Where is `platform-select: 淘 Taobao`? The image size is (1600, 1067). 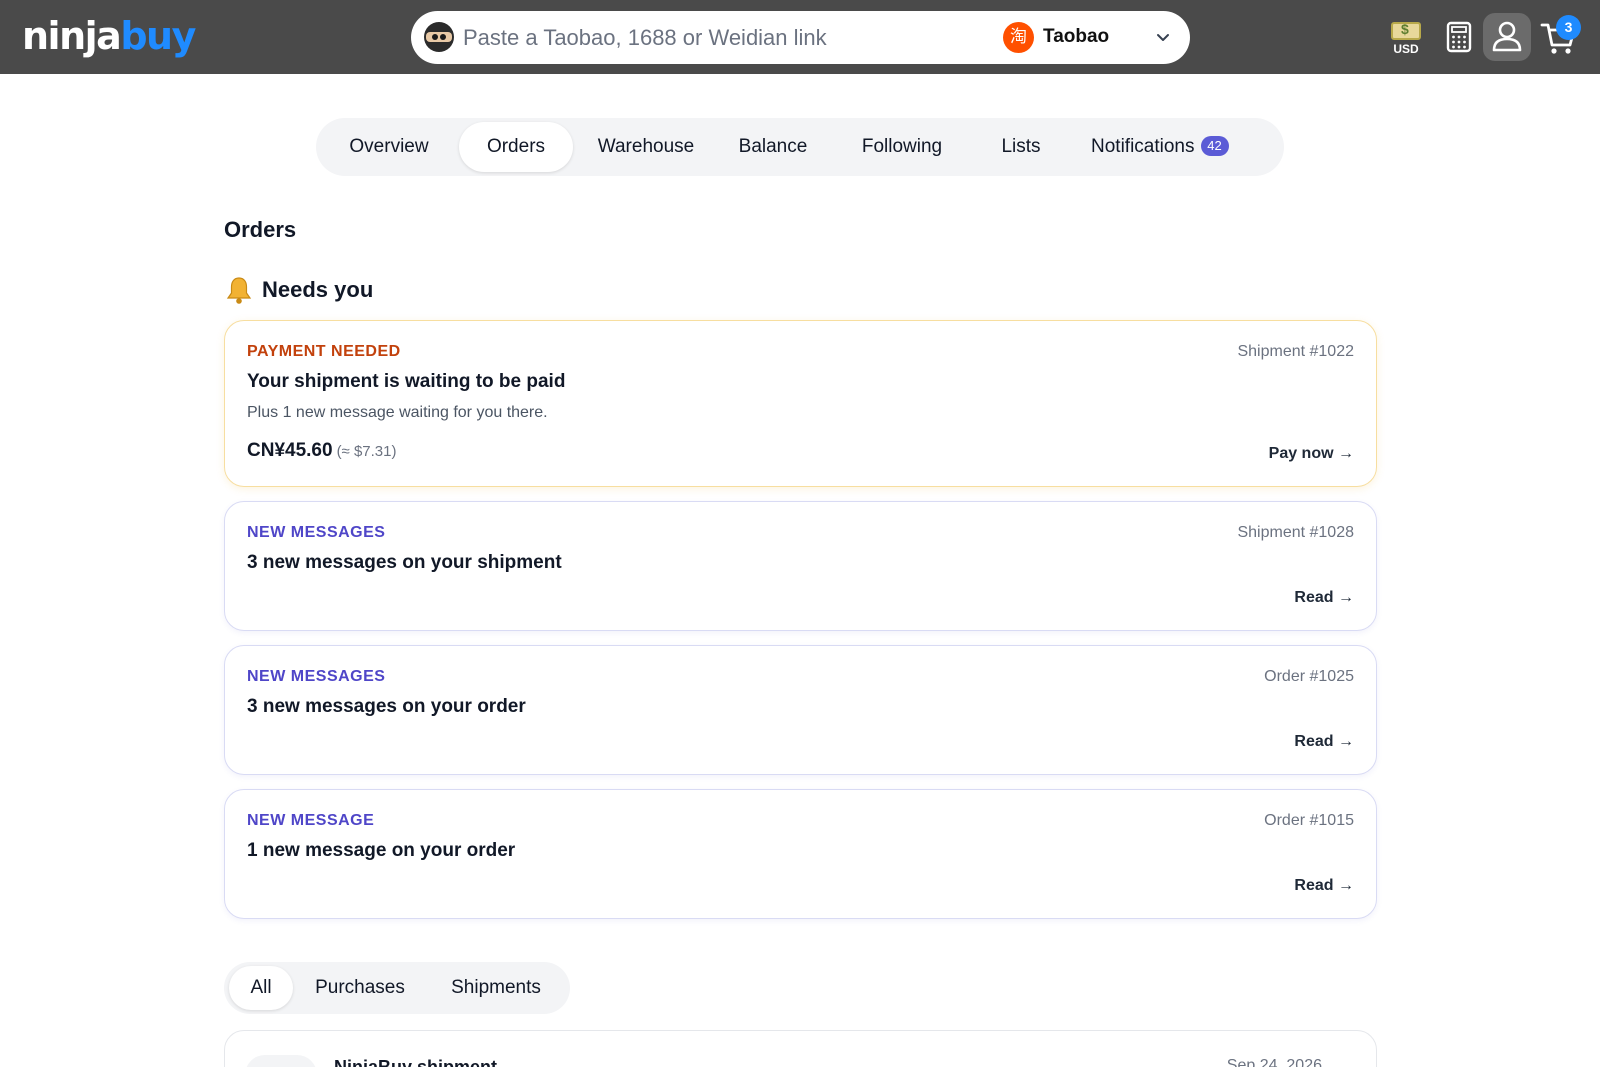
platform-select: 淘 Taobao is located at coordinates (1093, 37).